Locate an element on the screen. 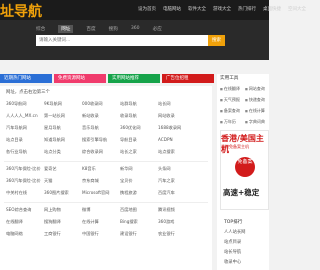  site-link: 收录导航 is located at coordinates (139, 116).